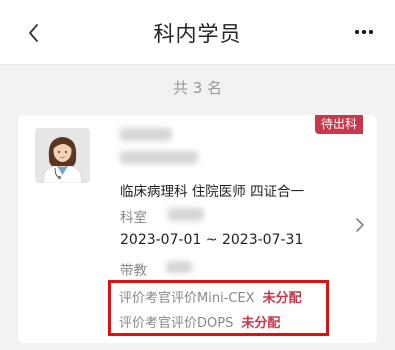 Image resolution: width=395 pixels, height=350 pixels. I want to click on dept-value-redacted, so click(186, 214).